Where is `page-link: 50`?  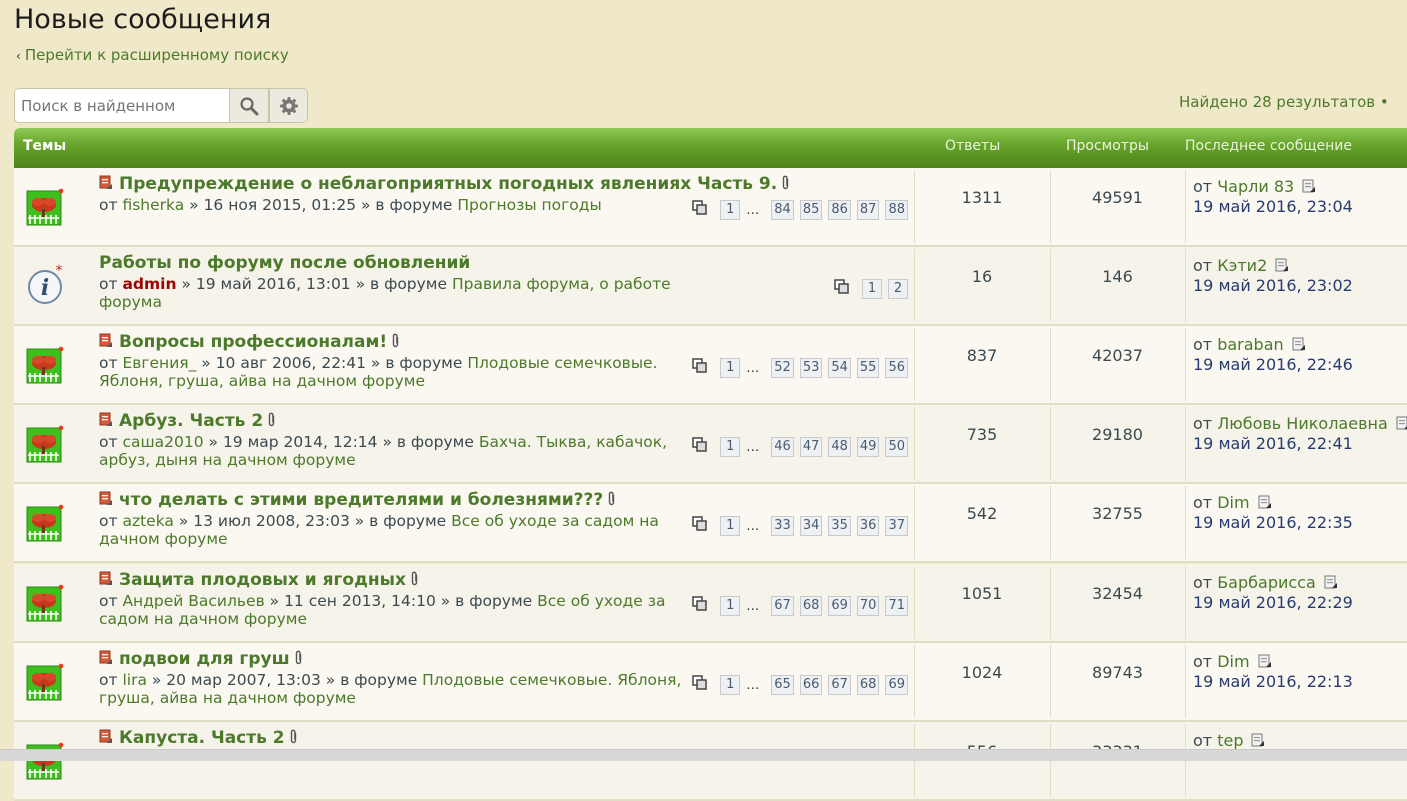 page-link: 50 is located at coordinates (896, 447).